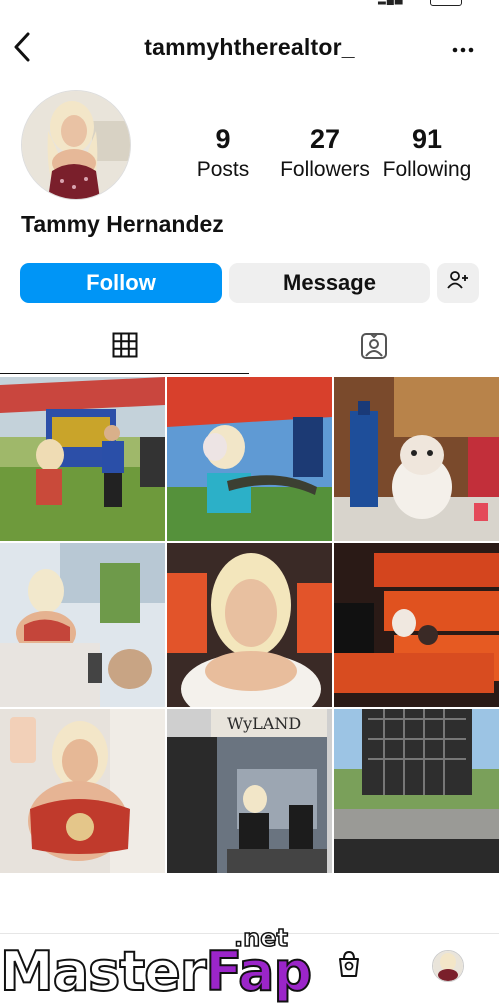 Image resolution: width=499 pixels, height=1003 pixels. Describe the element at coordinates (427, 169) in the screenshot. I see `following-label: Following` at that location.